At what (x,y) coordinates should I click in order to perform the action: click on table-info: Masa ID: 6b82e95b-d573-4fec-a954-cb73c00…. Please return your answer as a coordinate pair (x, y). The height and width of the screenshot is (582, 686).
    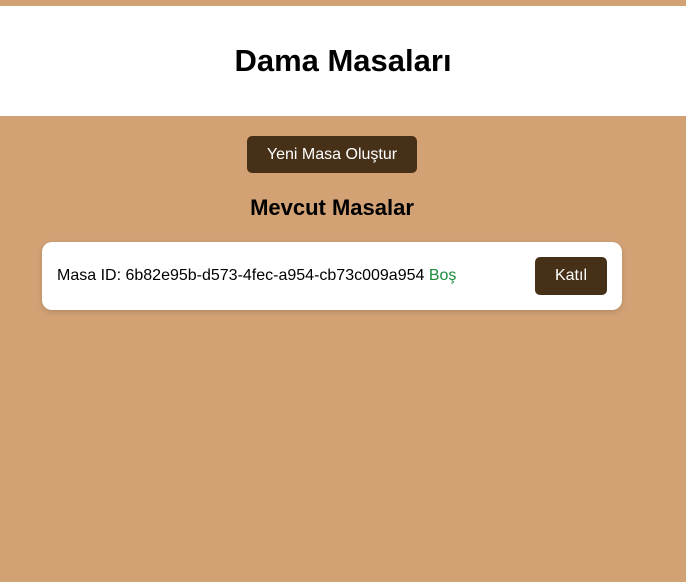
    Looking at the image, I should click on (256, 276).